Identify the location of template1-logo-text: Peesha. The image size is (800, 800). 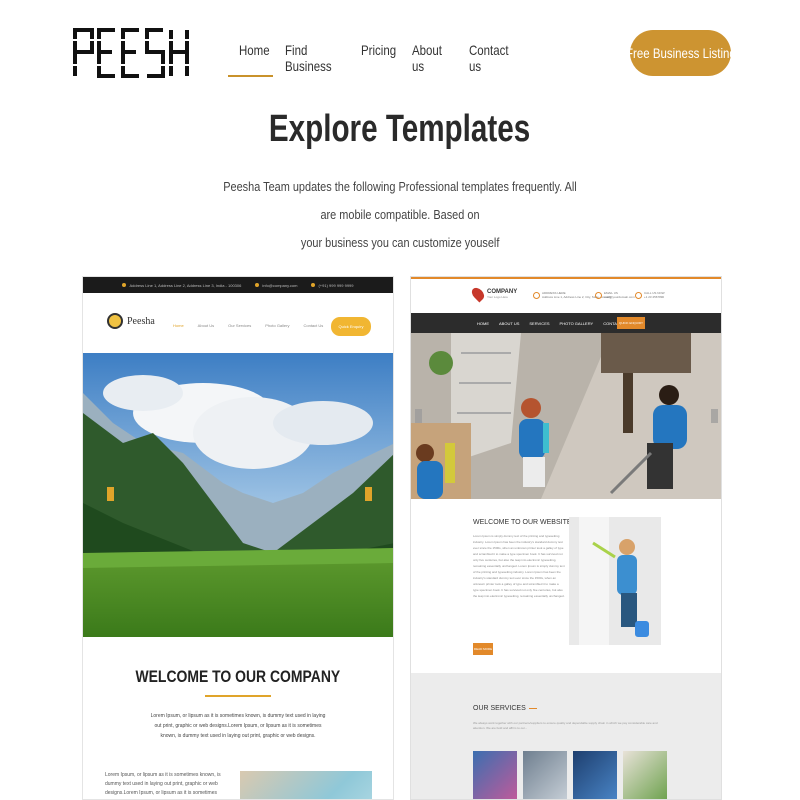
(141, 321).